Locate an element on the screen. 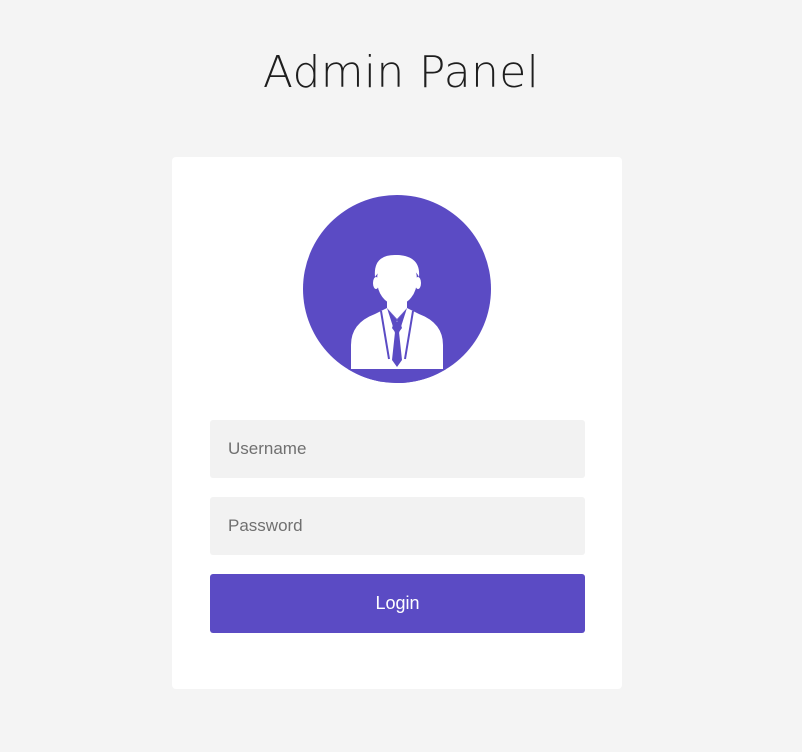  user-tie-icon is located at coordinates (397, 319).